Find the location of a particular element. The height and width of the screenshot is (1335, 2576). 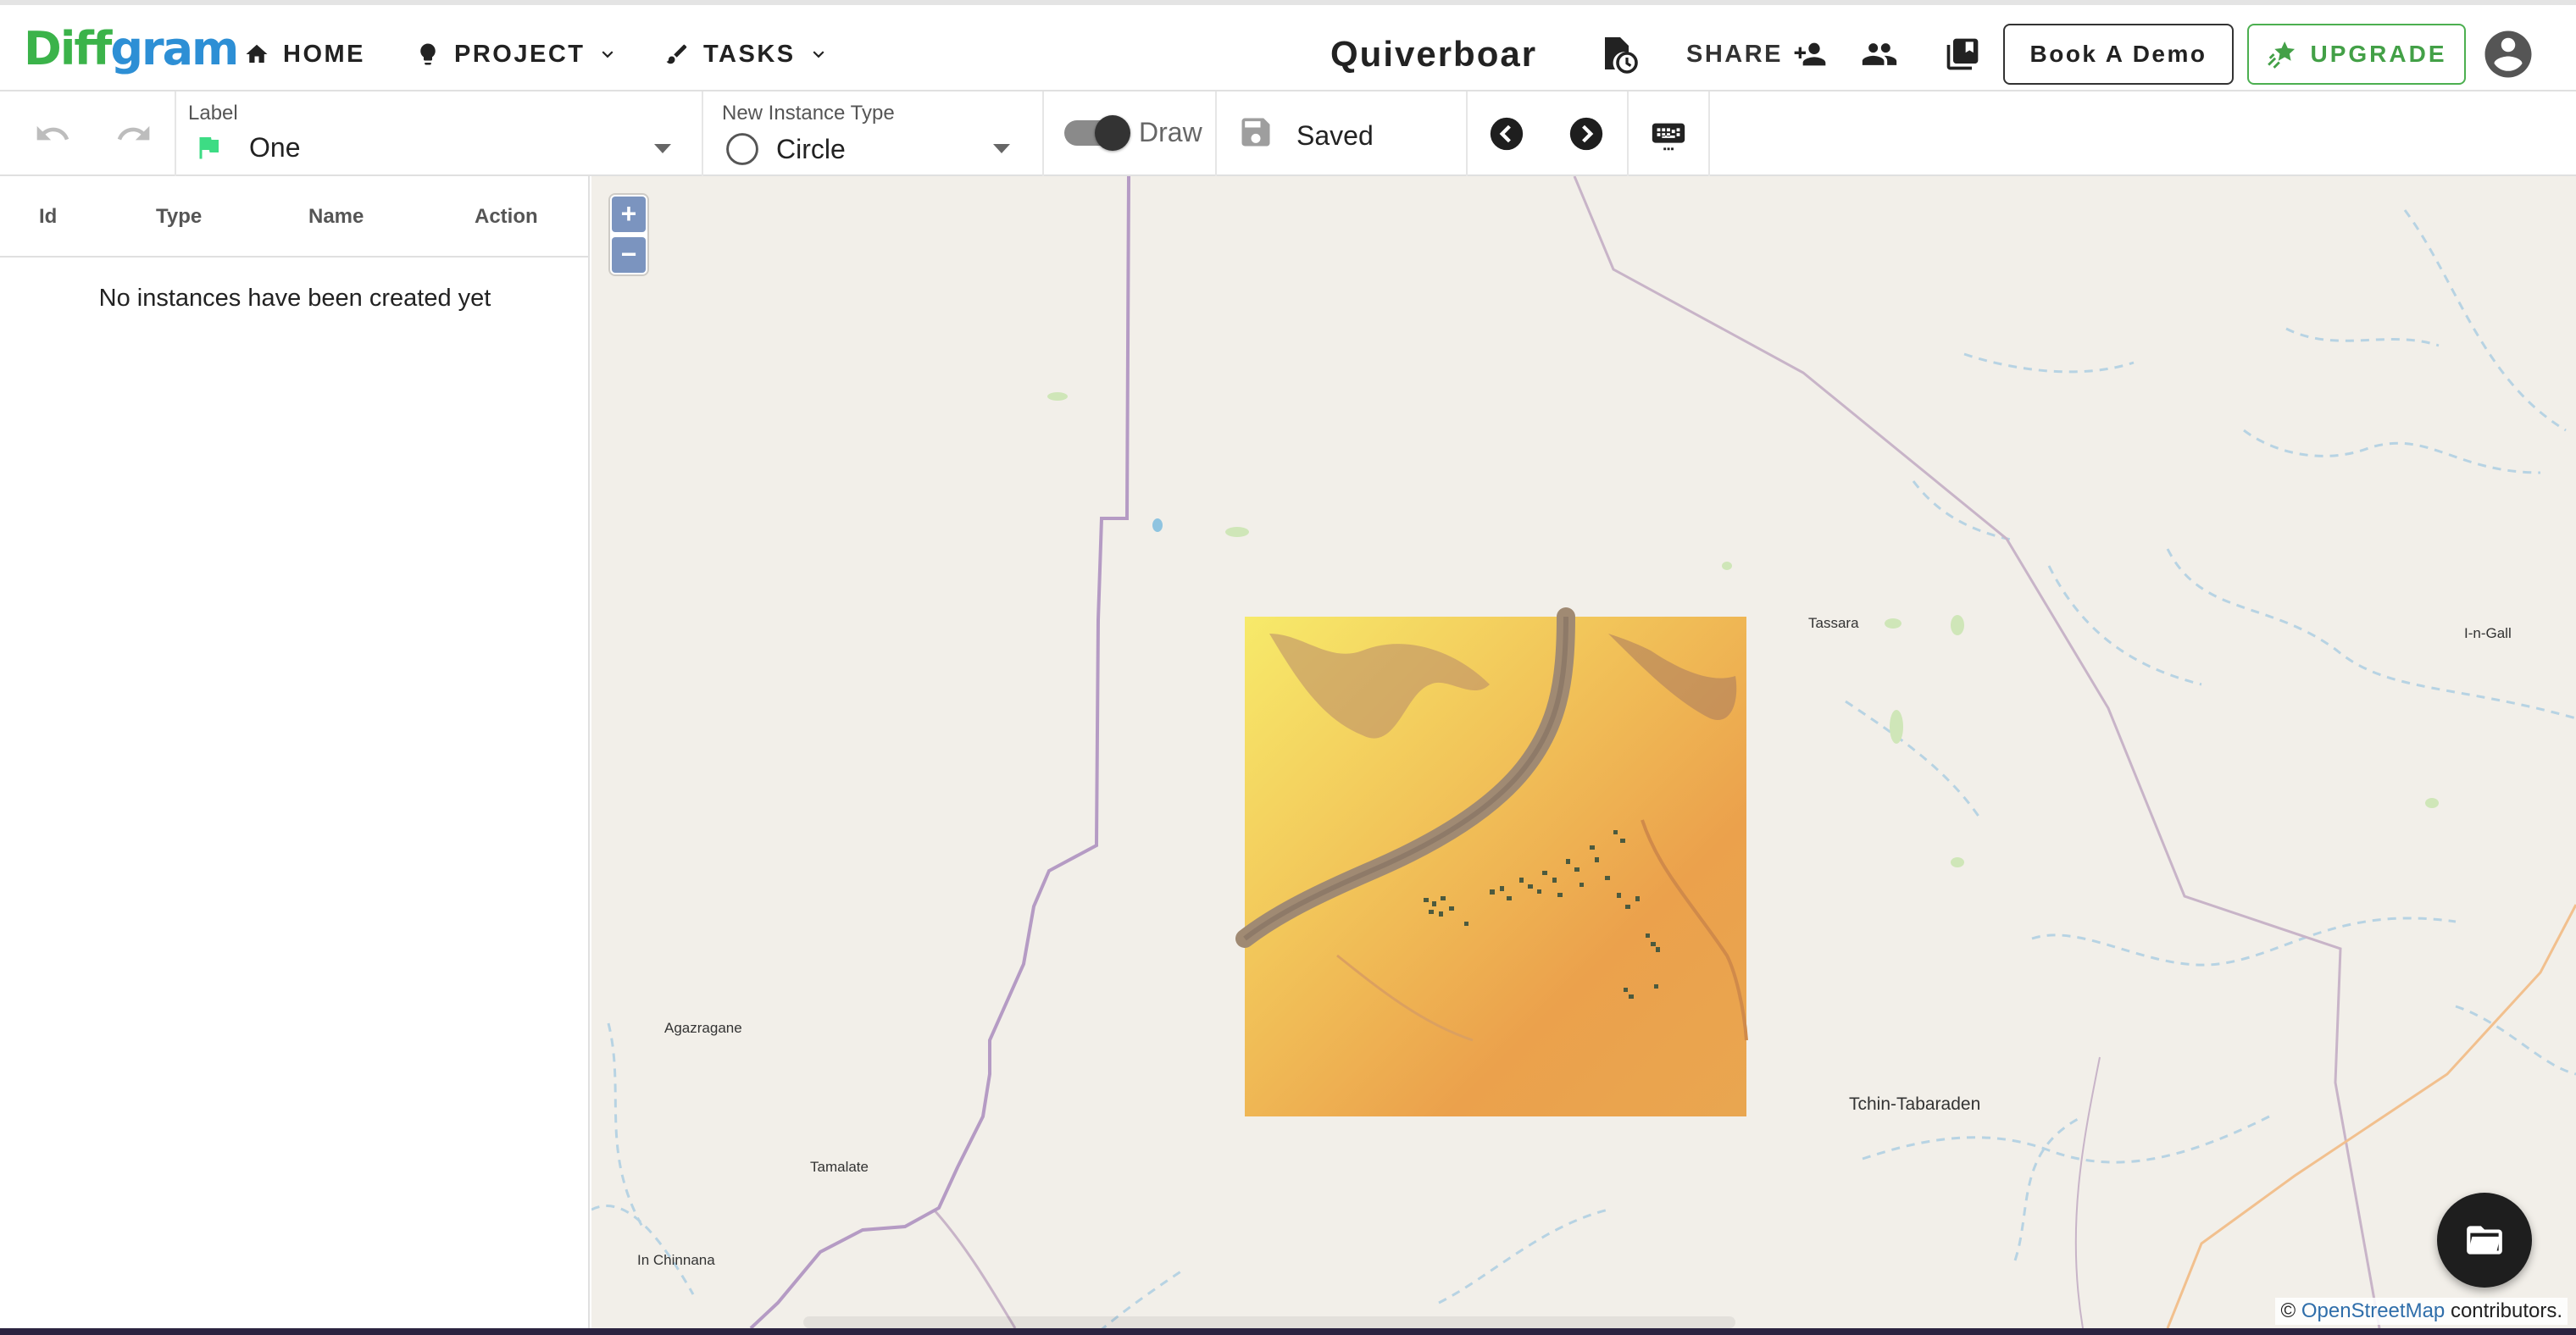

undo-button is located at coordinates (52, 134).